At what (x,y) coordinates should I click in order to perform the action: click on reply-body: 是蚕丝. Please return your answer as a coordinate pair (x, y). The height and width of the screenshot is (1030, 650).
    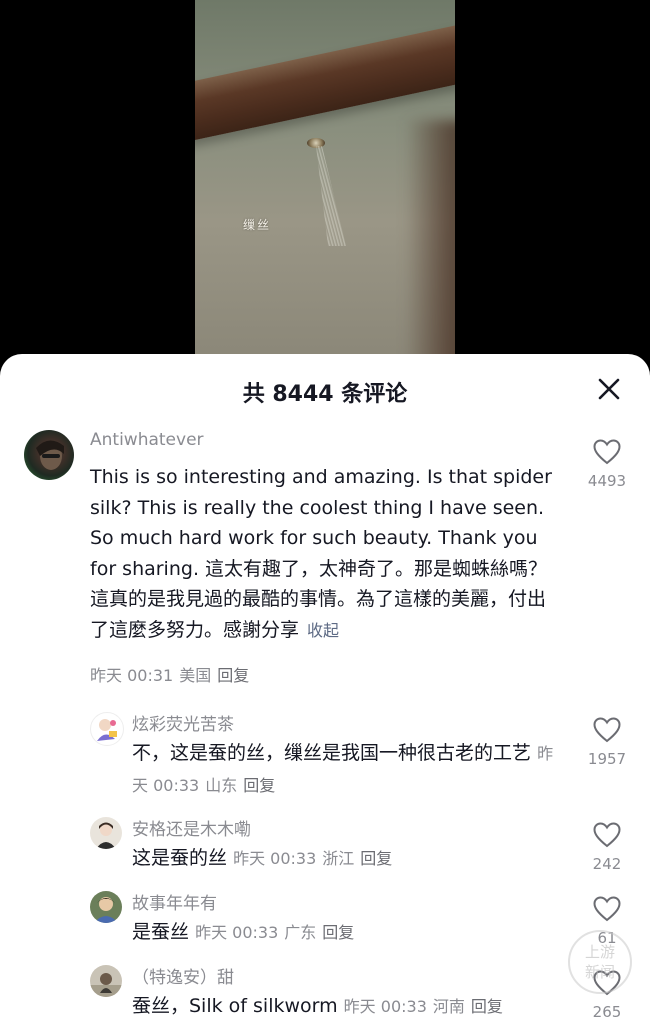
    Looking at the image, I should click on (161, 932).